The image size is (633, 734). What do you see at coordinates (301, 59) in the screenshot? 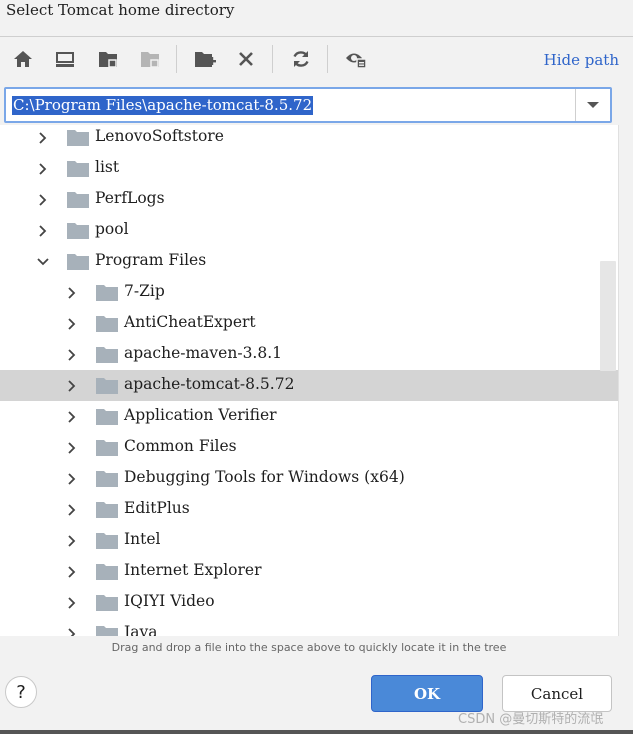
I see `refresh-icon` at bounding box center [301, 59].